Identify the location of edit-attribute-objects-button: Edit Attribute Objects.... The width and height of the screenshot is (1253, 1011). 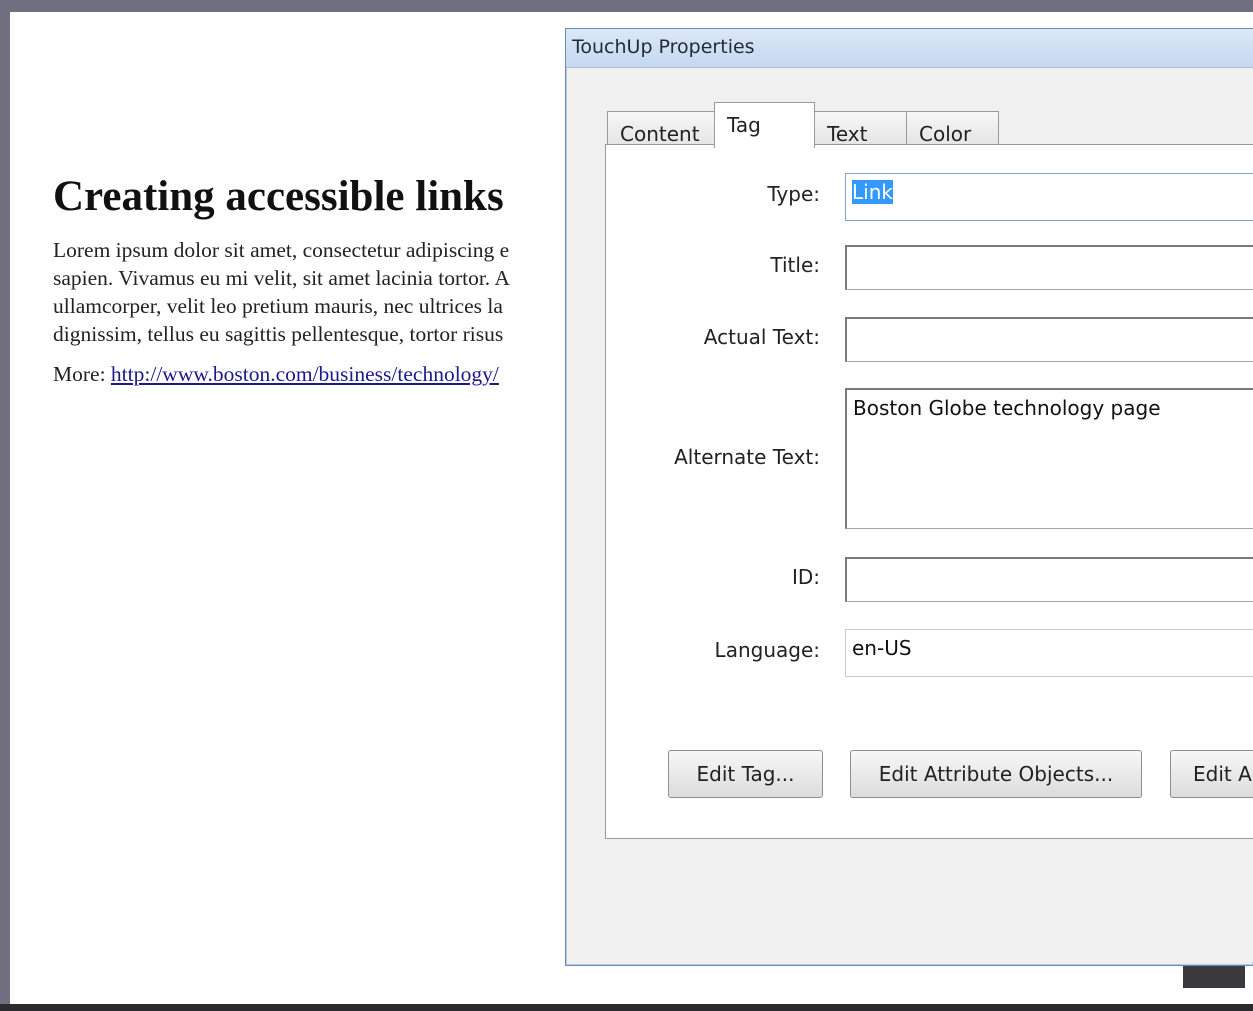
(996, 774).